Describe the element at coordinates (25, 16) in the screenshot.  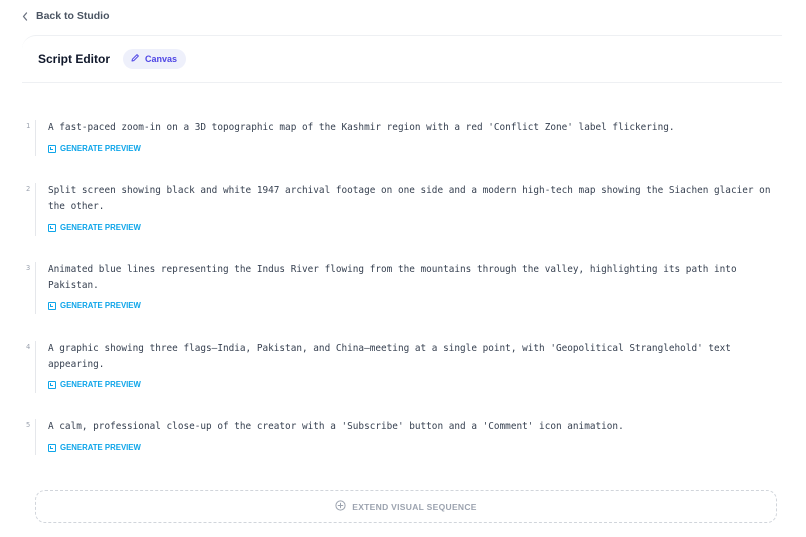
I see `chevron-left-icon` at that location.